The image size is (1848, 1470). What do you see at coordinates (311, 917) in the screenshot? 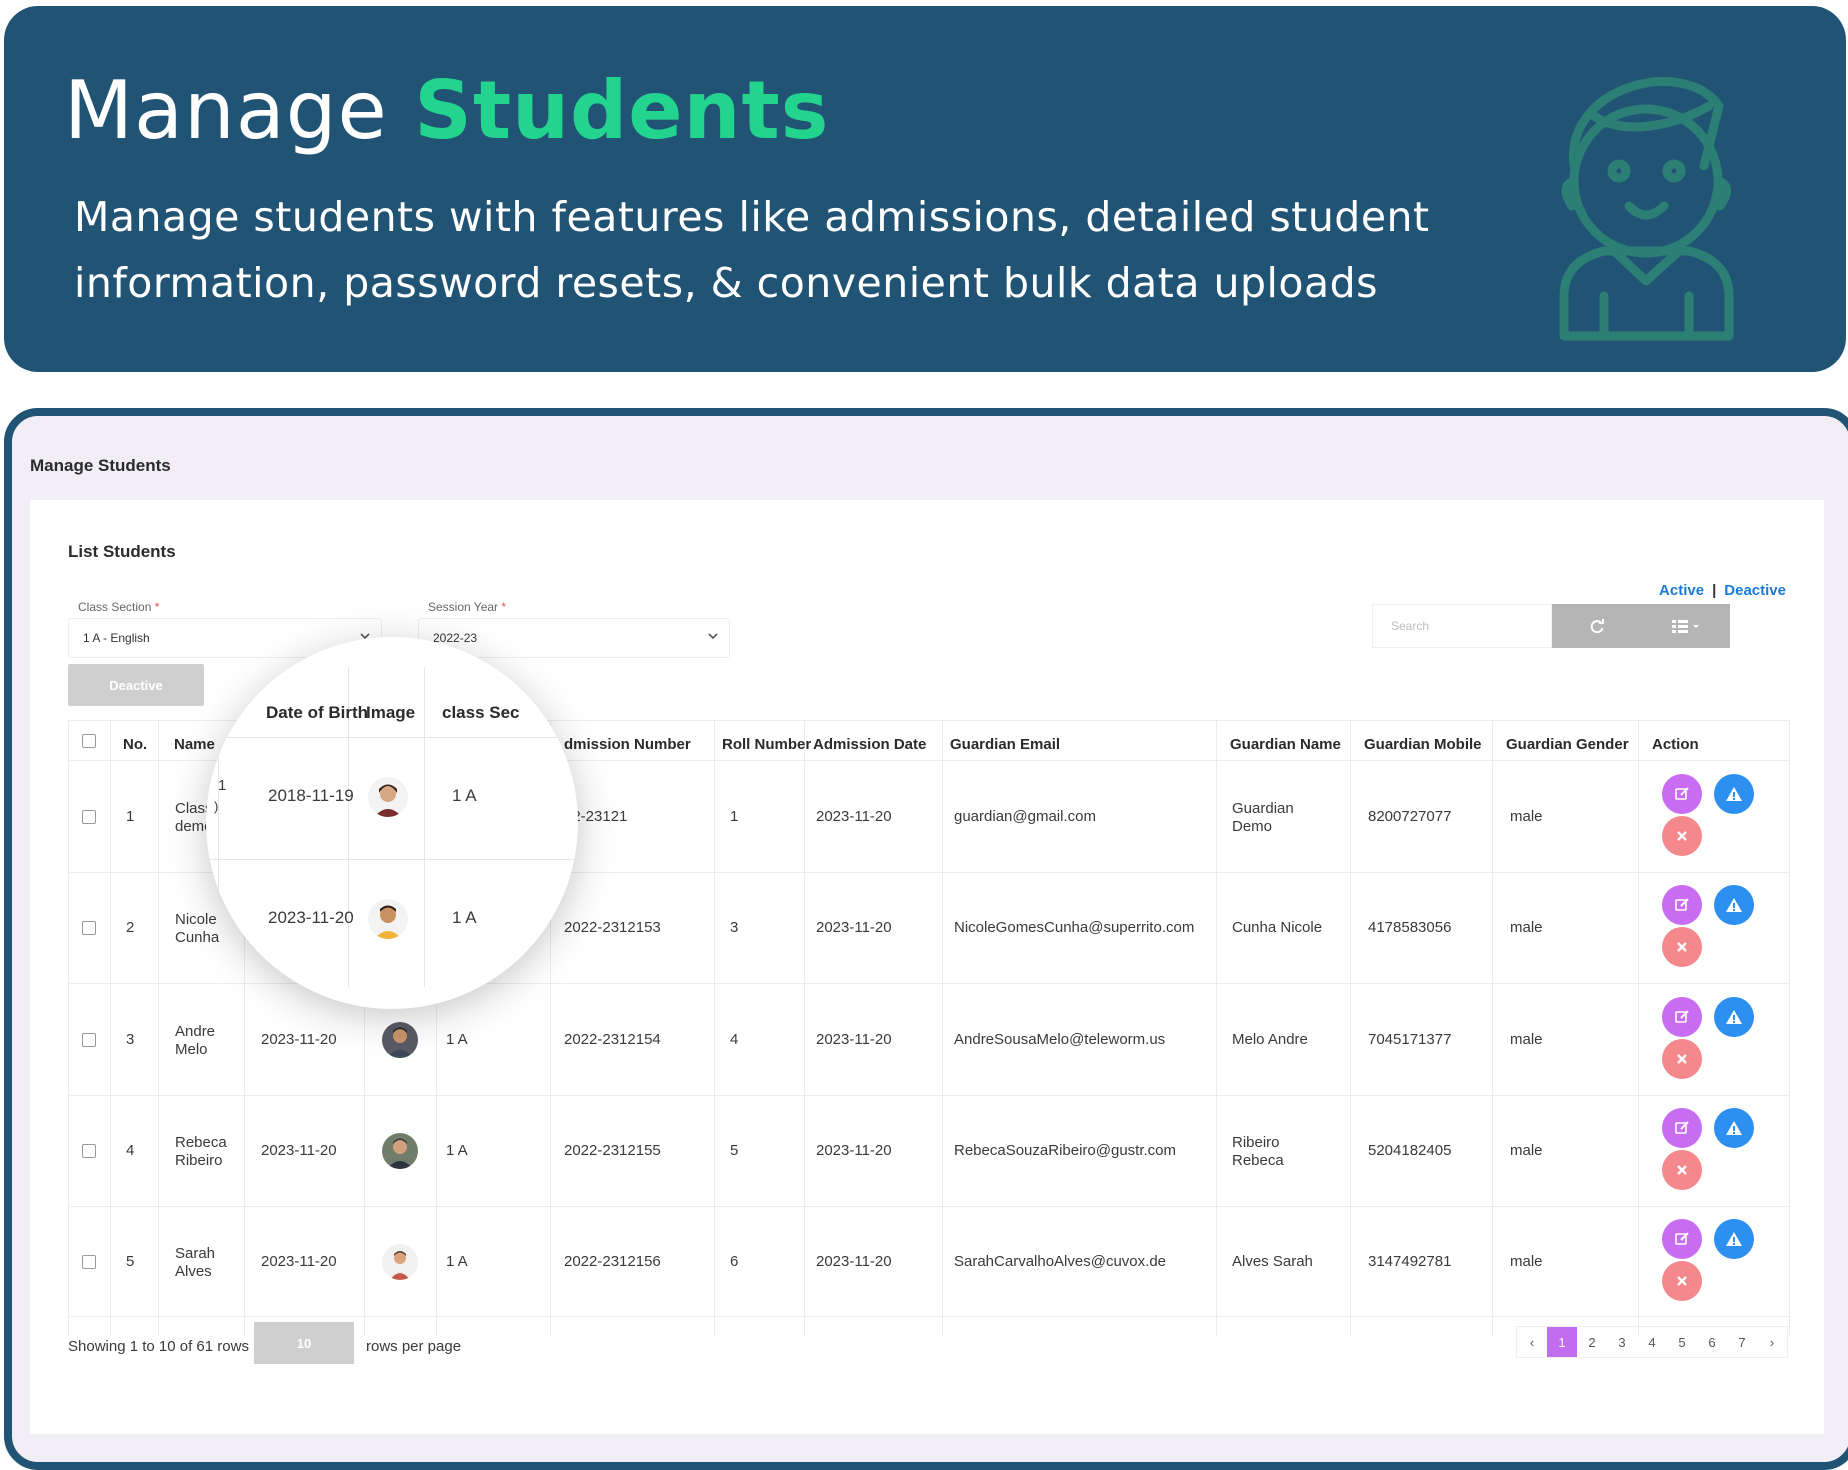
I see `magnified-dob: 2023-11-20` at bounding box center [311, 917].